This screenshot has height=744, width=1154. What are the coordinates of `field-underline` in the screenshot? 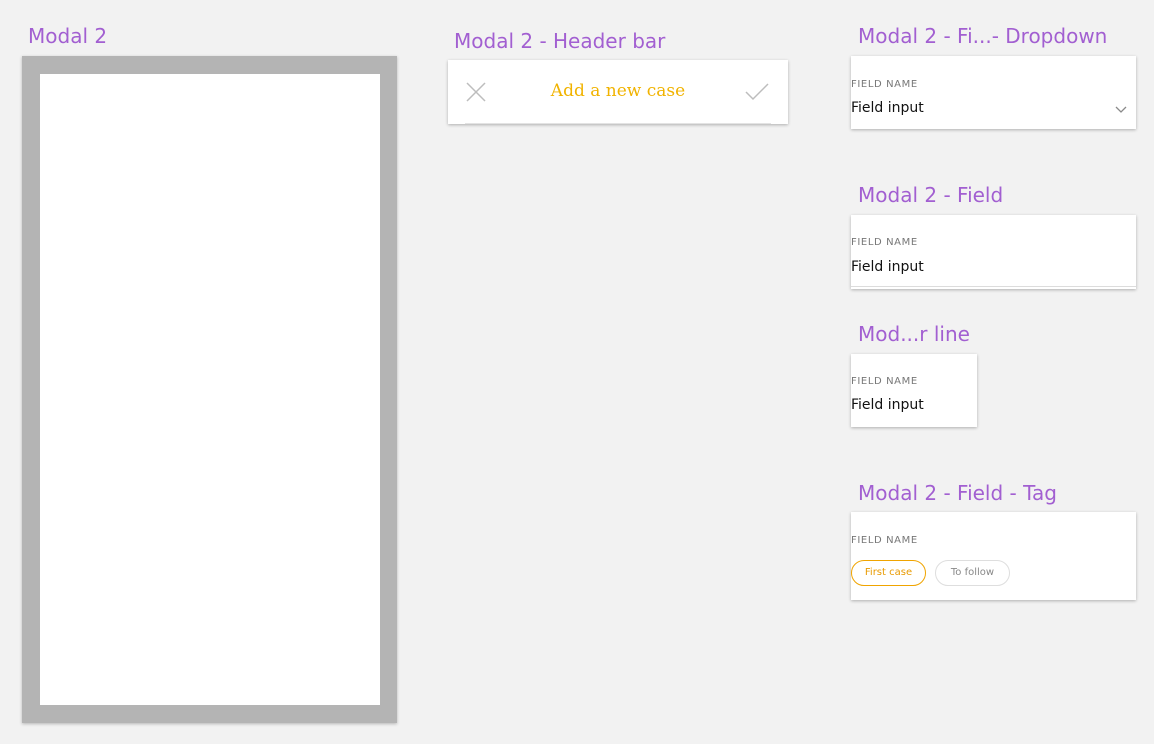 It's located at (993, 286).